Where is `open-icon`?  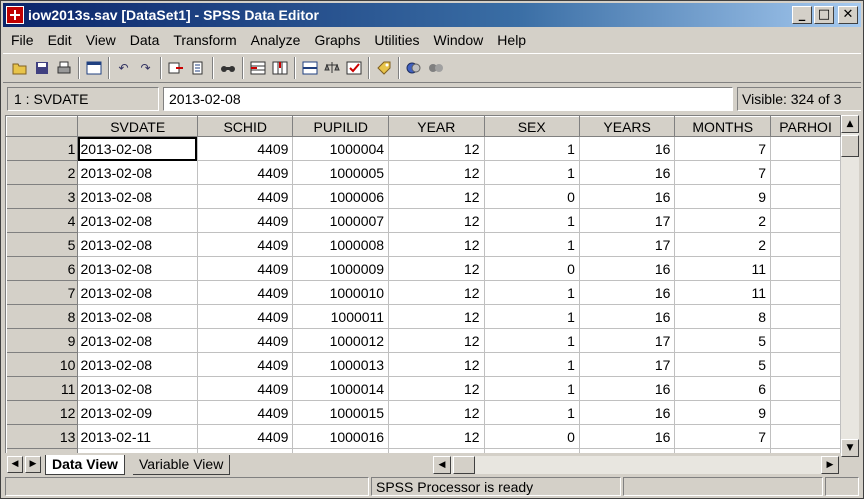 open-icon is located at coordinates (19, 68).